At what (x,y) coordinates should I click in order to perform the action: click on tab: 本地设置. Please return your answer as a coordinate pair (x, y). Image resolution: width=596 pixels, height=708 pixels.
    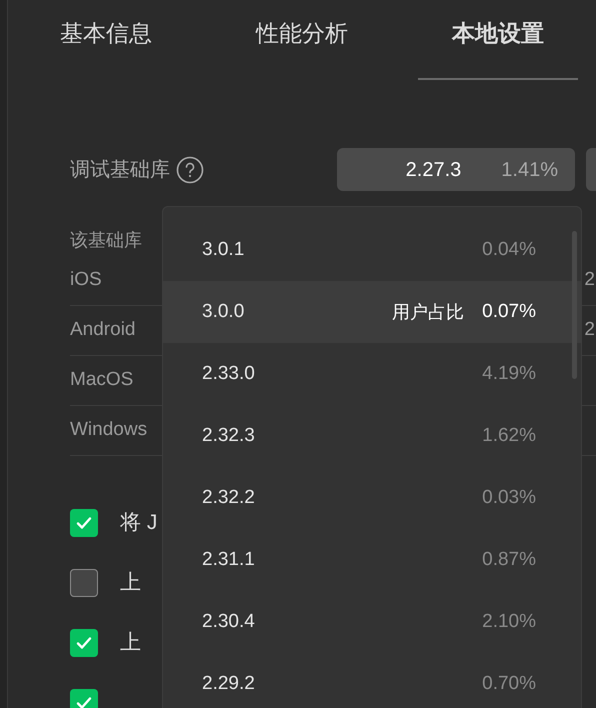
    Looking at the image, I should click on (498, 40).